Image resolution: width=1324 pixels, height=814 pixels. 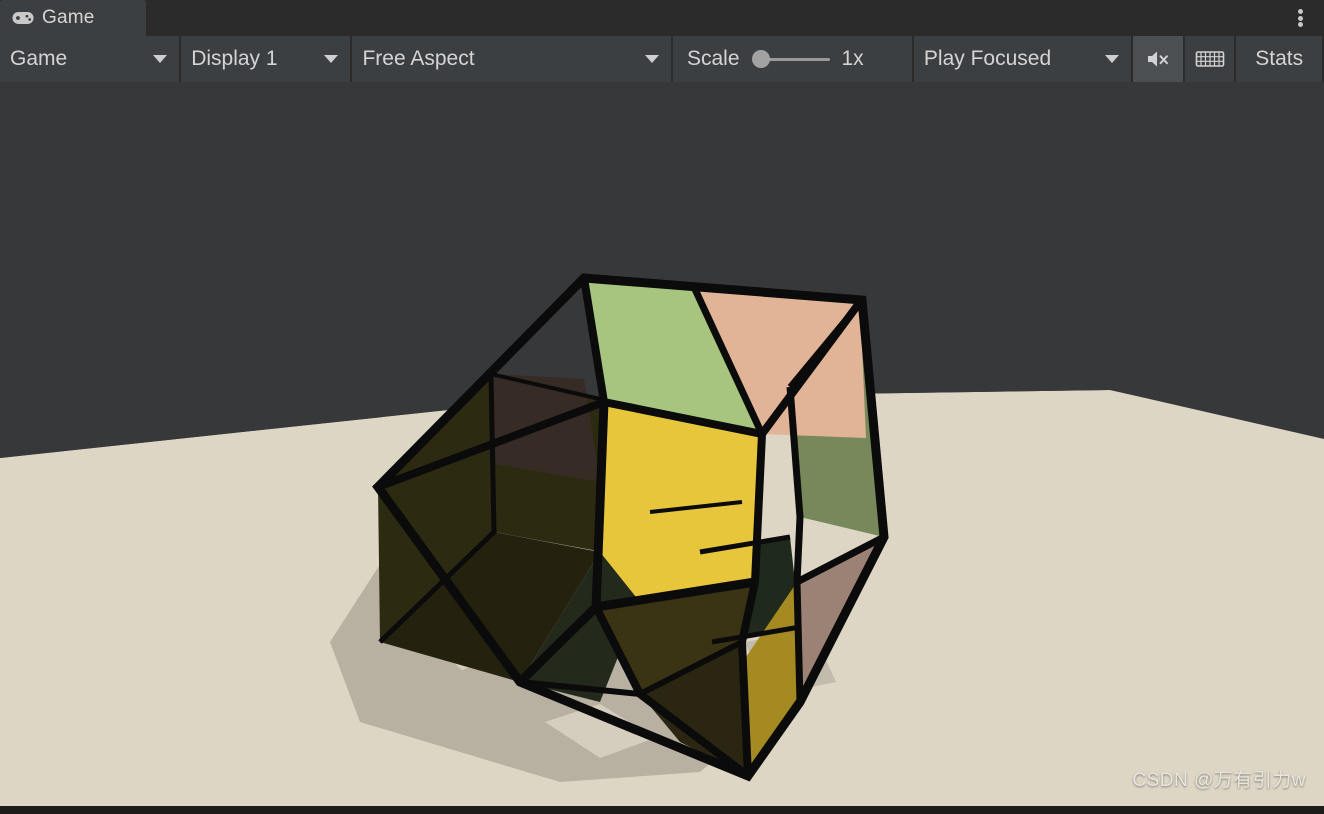 What do you see at coordinates (987, 58) in the screenshot?
I see `play-mode-label: Play Focused` at bounding box center [987, 58].